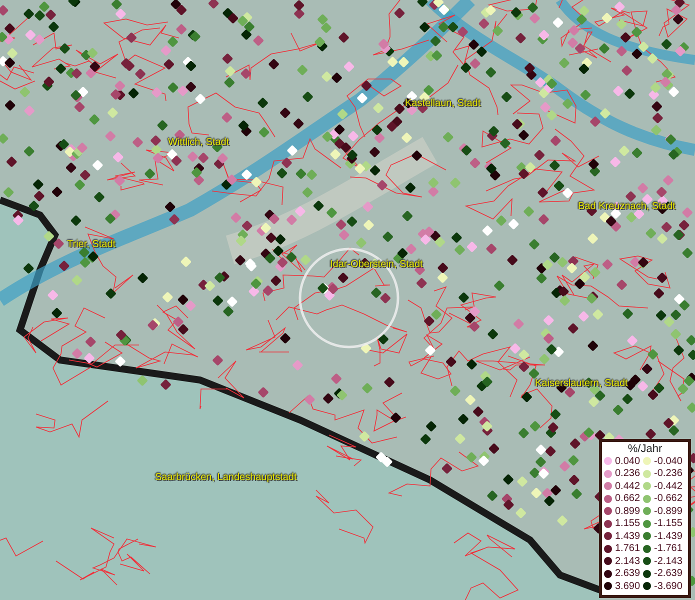 This screenshot has width=695, height=600. I want to click on legend-label: 0.662, so click(627, 498).